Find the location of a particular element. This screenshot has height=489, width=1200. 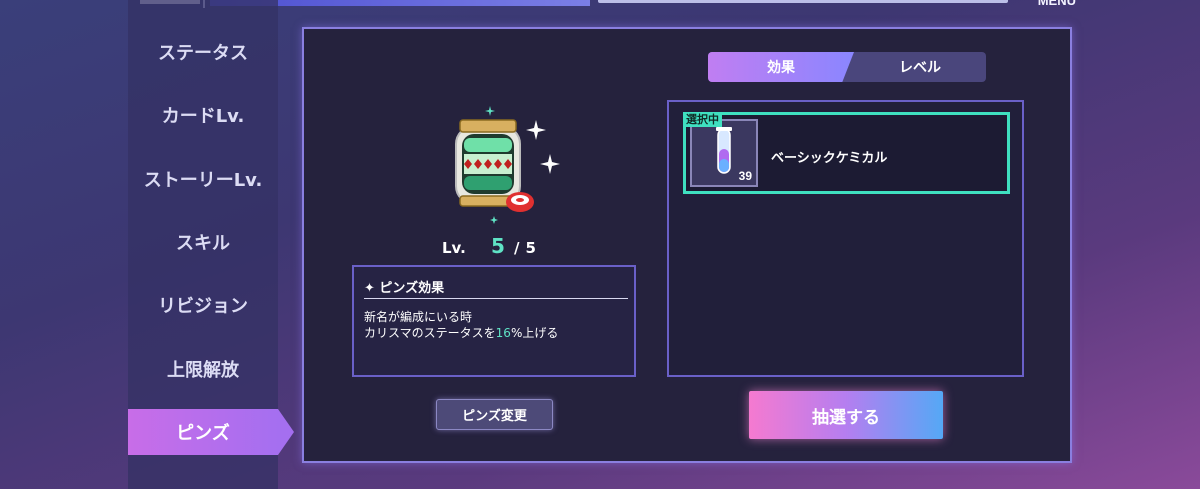

list-item: 39 選択中 ベーシックケミカル is located at coordinates (846, 153).